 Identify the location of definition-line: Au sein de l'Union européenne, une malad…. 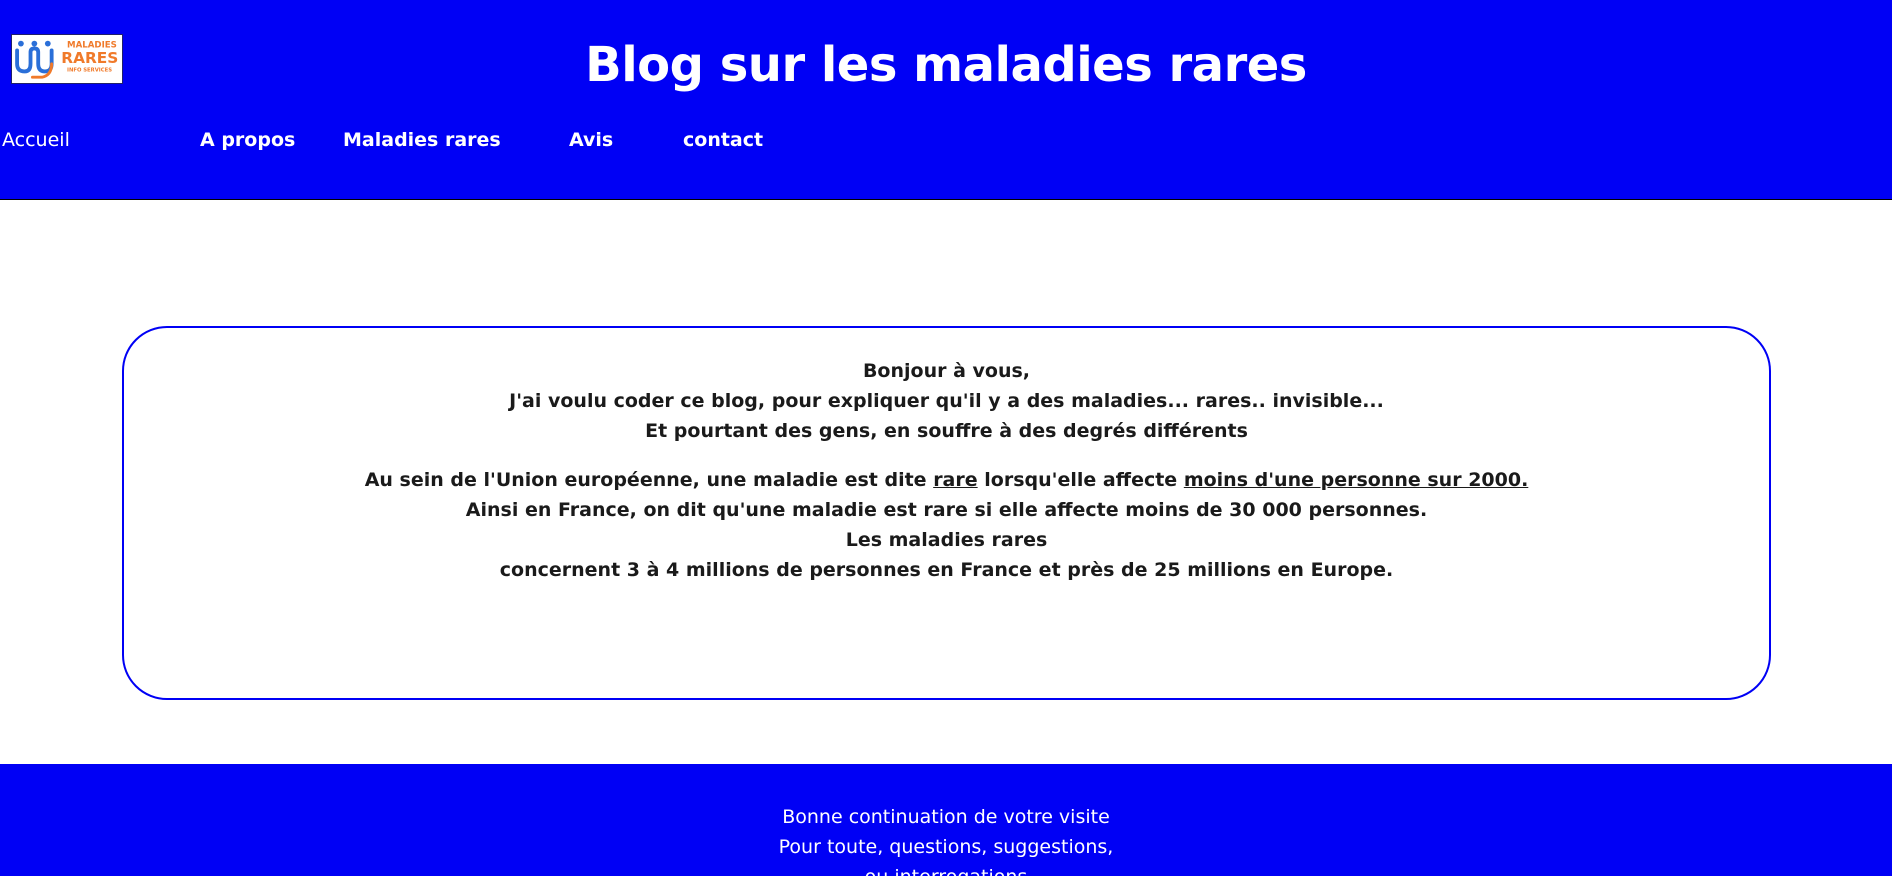
(946, 480).